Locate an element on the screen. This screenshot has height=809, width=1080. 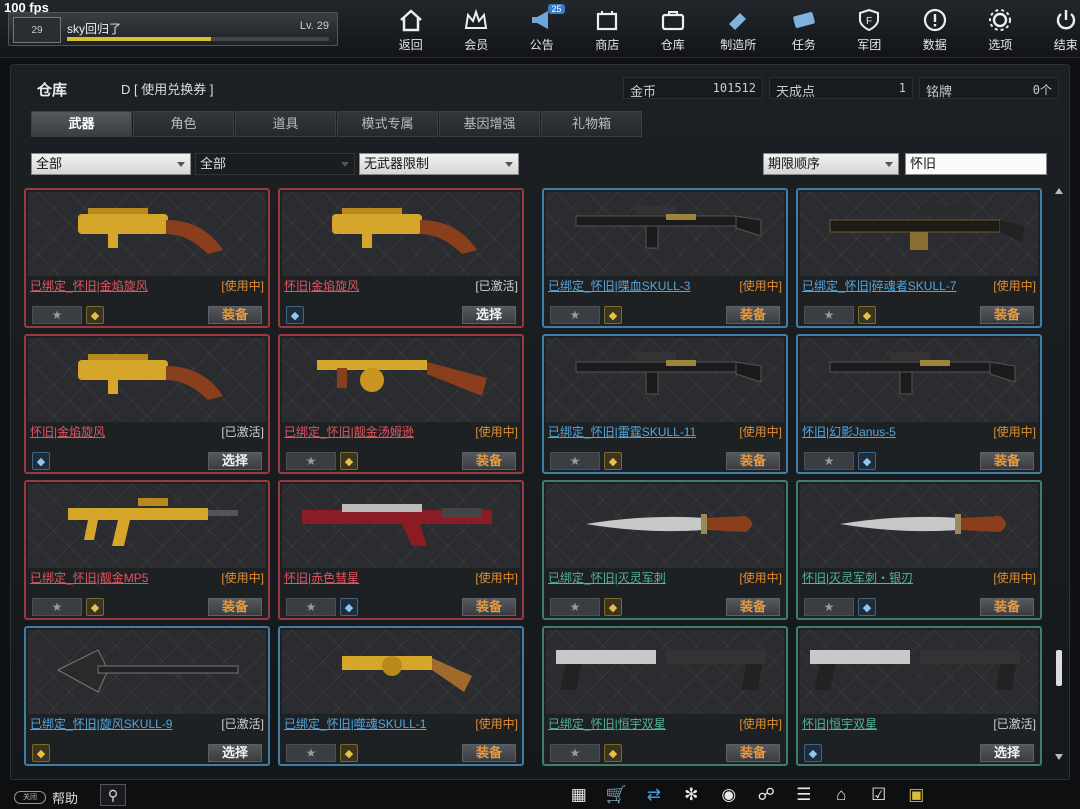
item-card: 怀旧|灭灵军刺・银刃 [使用中] ★ ◆ 装备 is located at coordinates (919, 550).